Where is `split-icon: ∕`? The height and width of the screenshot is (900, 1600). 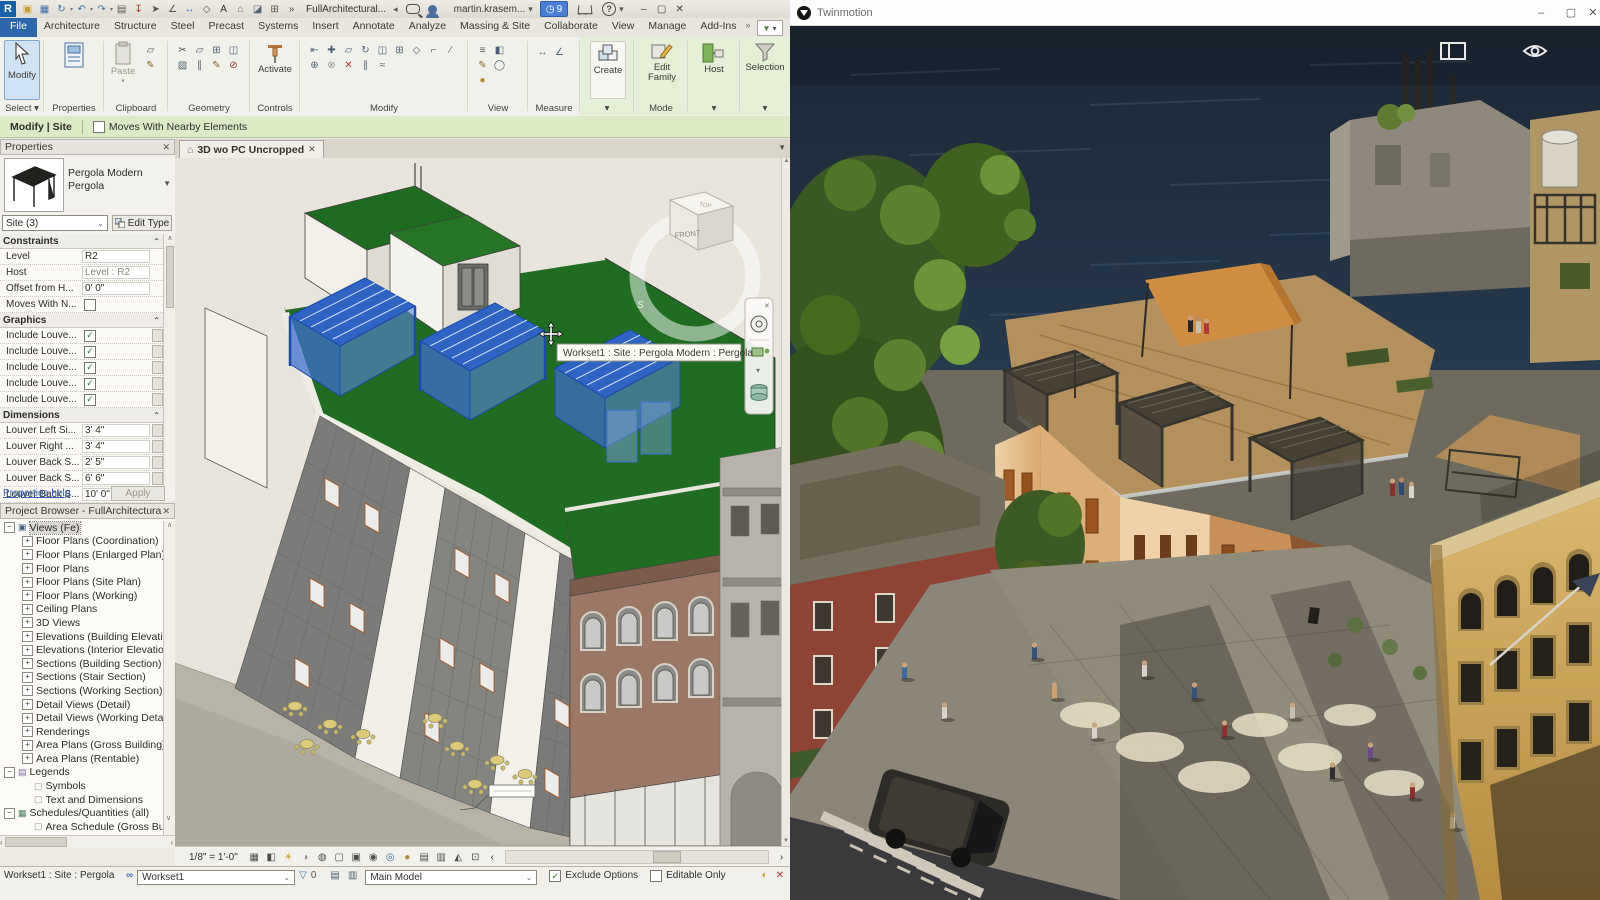 split-icon: ∕ is located at coordinates (450, 50).